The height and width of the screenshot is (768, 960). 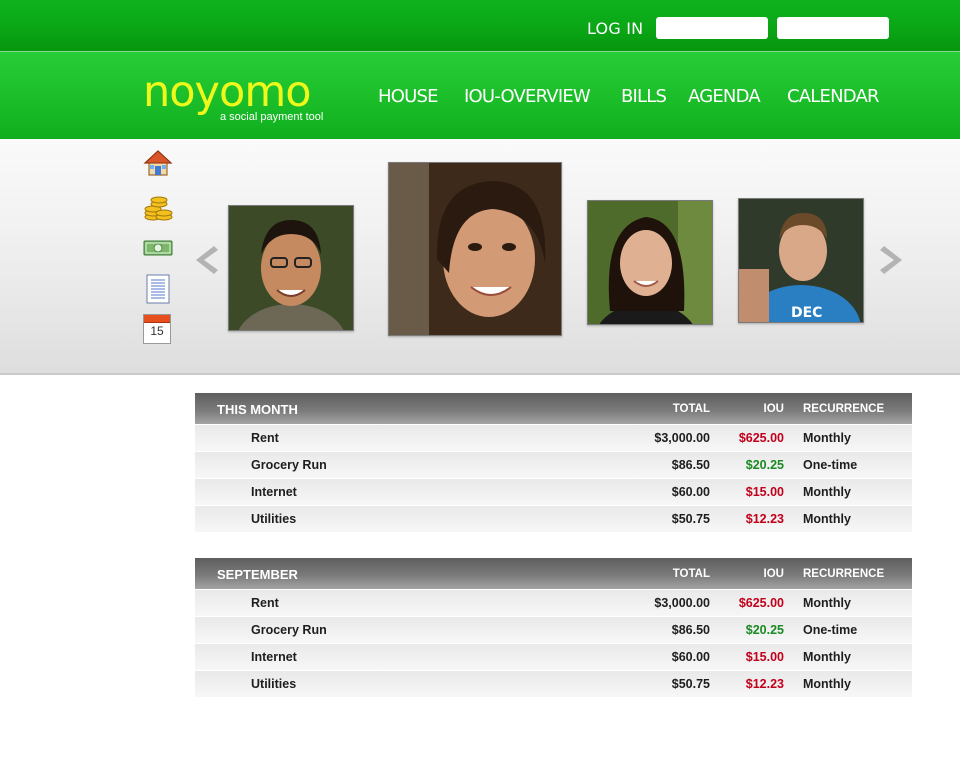 What do you see at coordinates (615, 28) in the screenshot?
I see `login-label: LOG IN` at bounding box center [615, 28].